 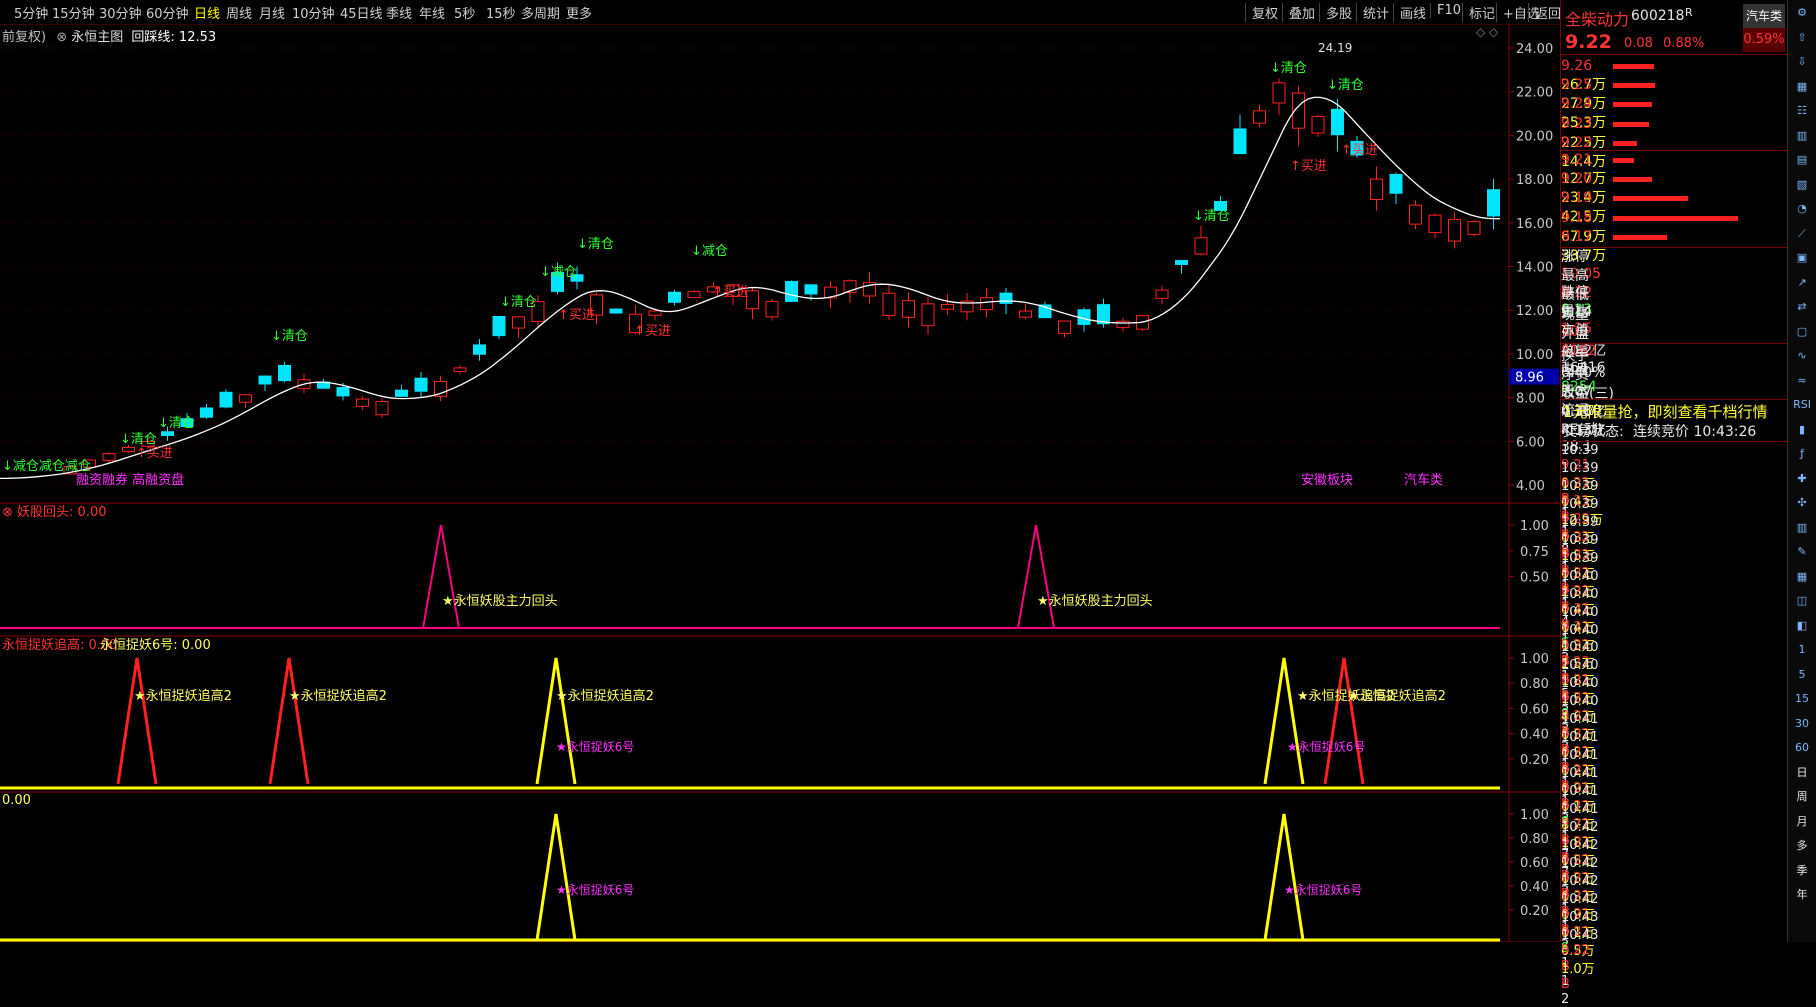 What do you see at coordinates (1674, 644) in the screenshot?
I see `tick-row: 10:40 9.22 0.3万 B 1` at bounding box center [1674, 644].